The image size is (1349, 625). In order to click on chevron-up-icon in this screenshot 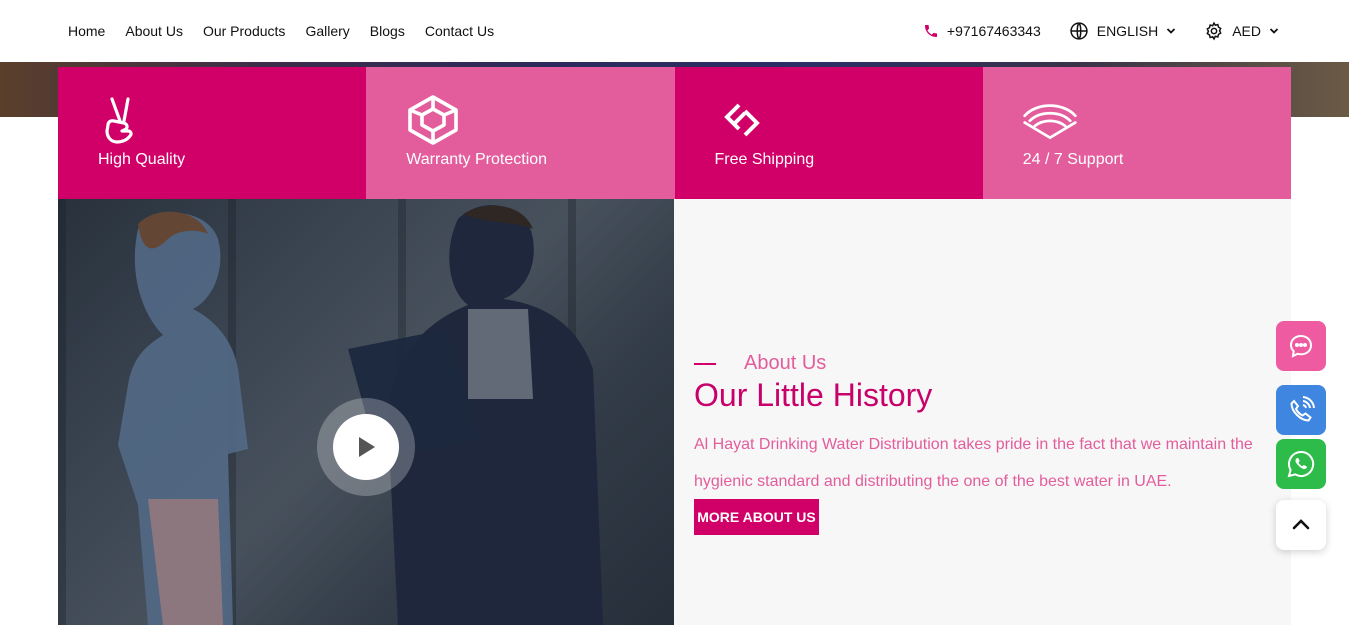, I will do `click(1301, 524)`.